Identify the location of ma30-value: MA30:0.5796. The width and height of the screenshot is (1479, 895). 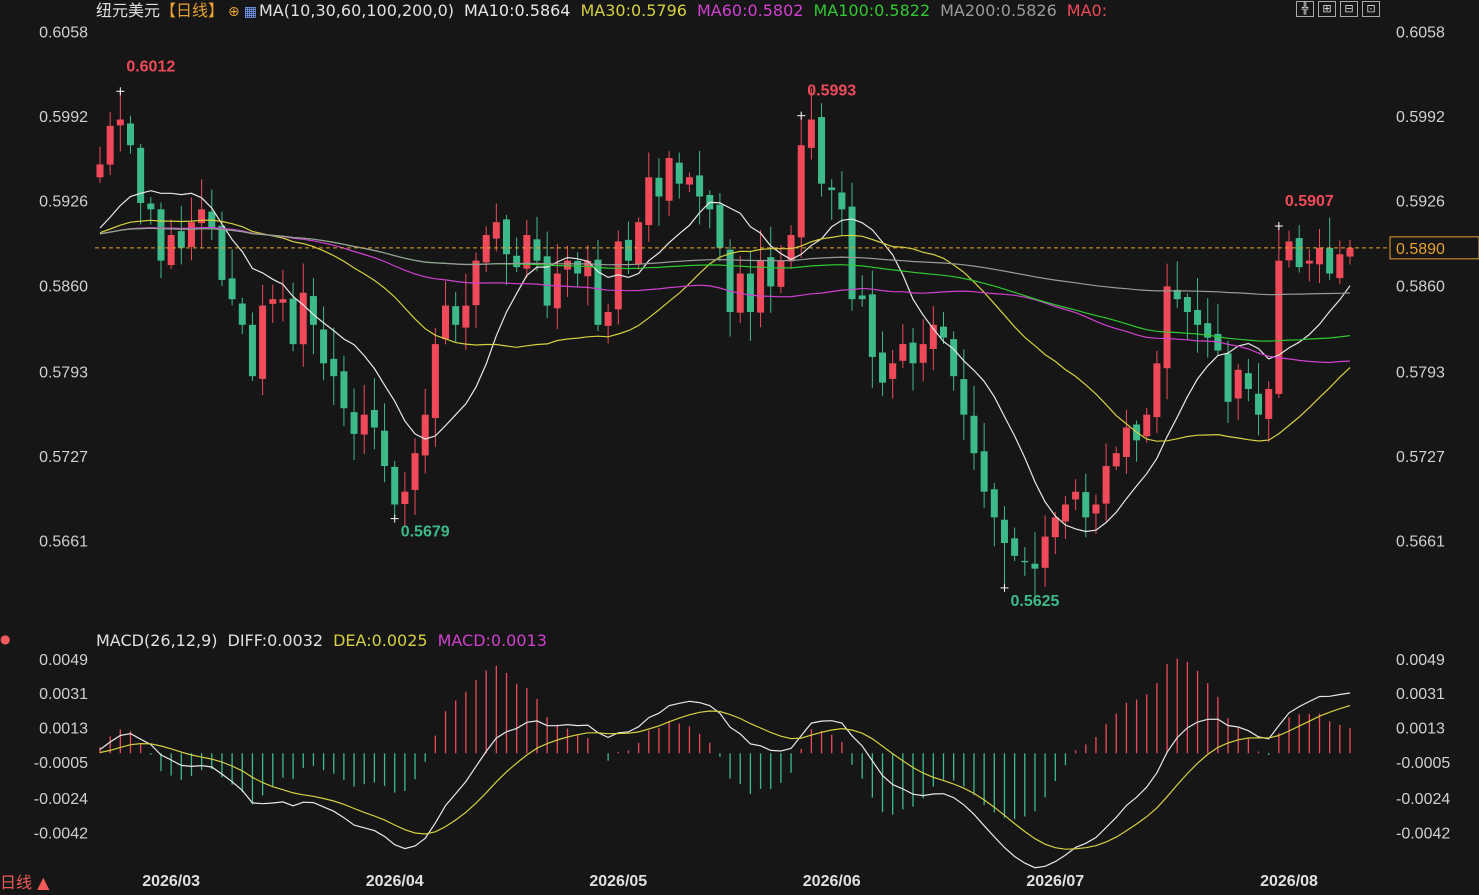
(633, 10).